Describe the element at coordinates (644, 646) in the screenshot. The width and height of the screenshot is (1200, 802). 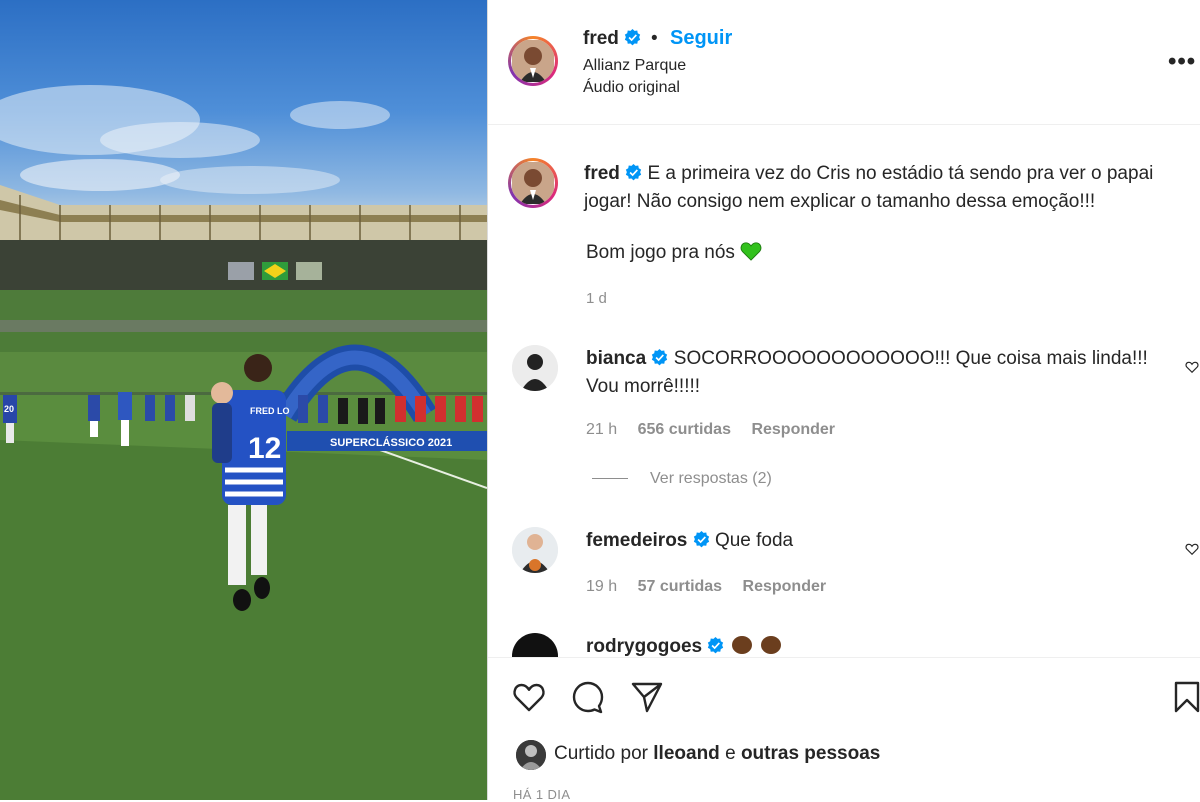
I see `comment-username: rodrygogoes` at that location.